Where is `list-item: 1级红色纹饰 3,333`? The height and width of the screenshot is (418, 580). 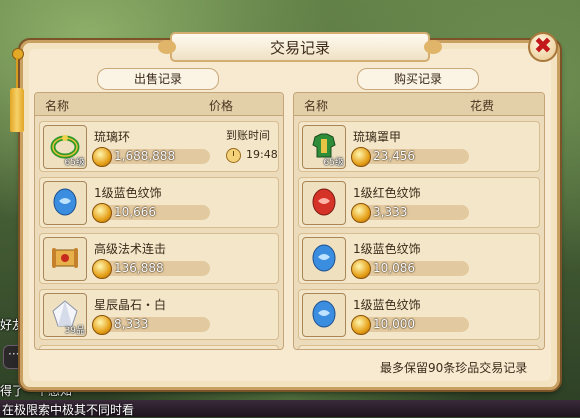 list-item: 1级红色纹饰 3,333 is located at coordinates (419, 202).